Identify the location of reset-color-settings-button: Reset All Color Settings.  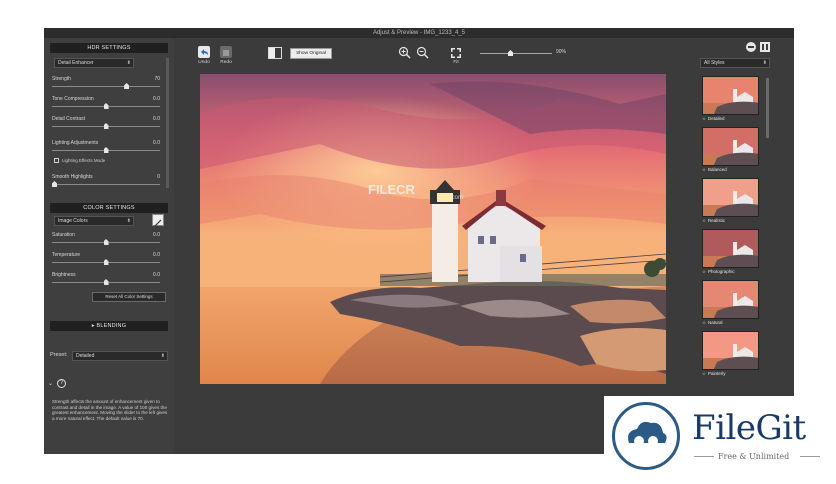
(129, 297).